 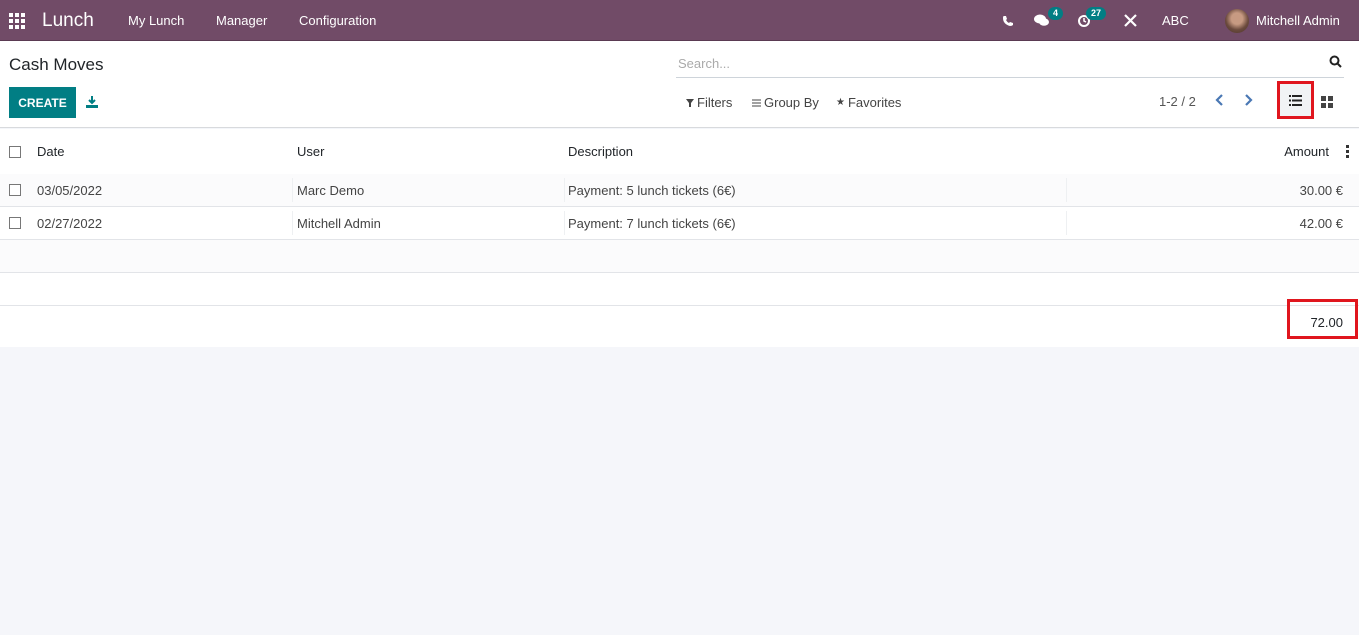 I want to click on menu-manager: Manager, so click(x=241, y=20).